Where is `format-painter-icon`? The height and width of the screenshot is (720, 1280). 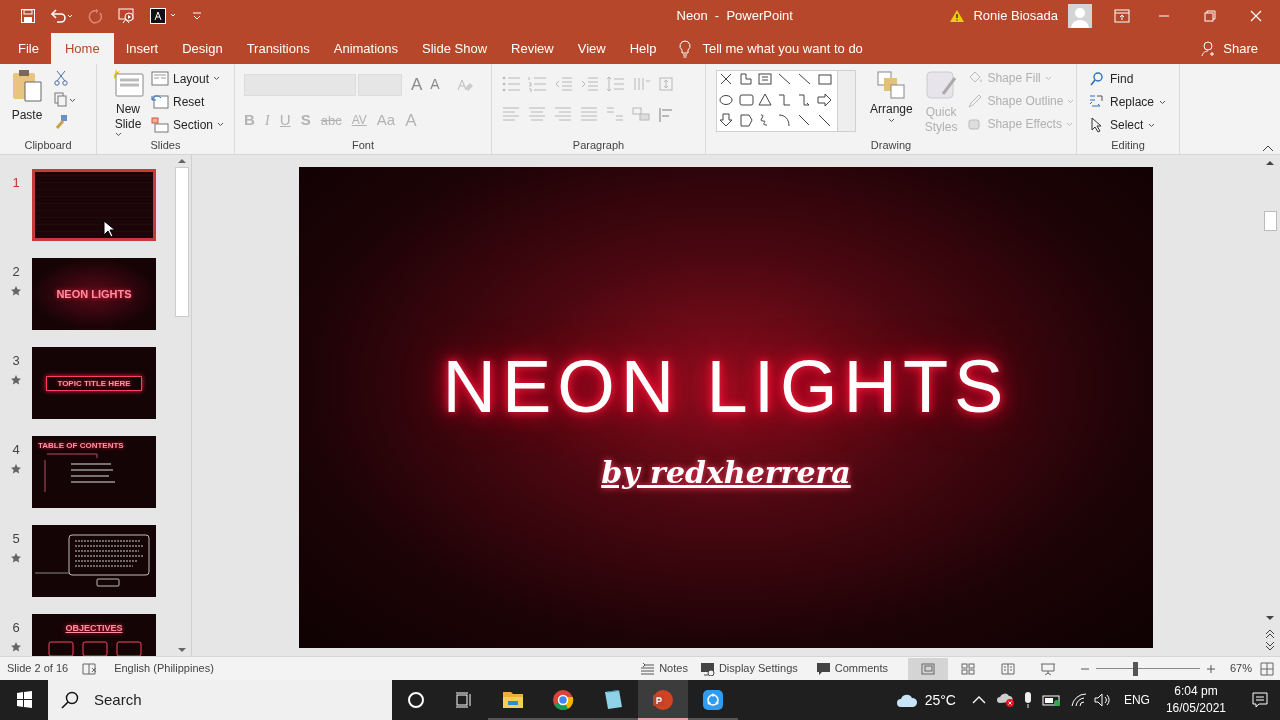
format-painter-icon is located at coordinates (61, 122).